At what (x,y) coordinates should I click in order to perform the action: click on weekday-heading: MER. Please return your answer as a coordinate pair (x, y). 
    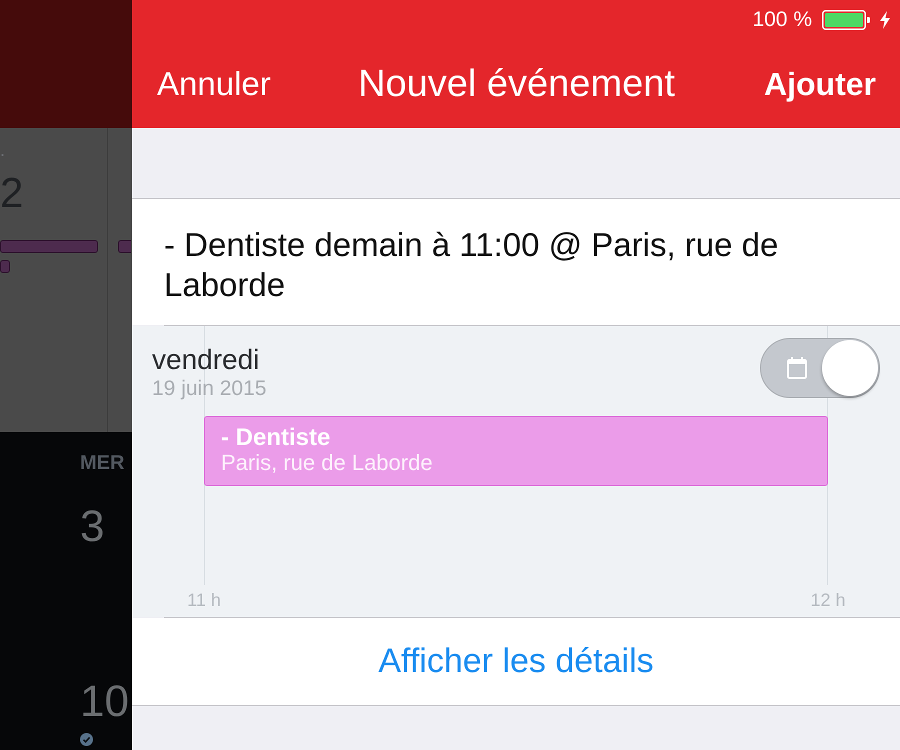
    Looking at the image, I should click on (102, 463).